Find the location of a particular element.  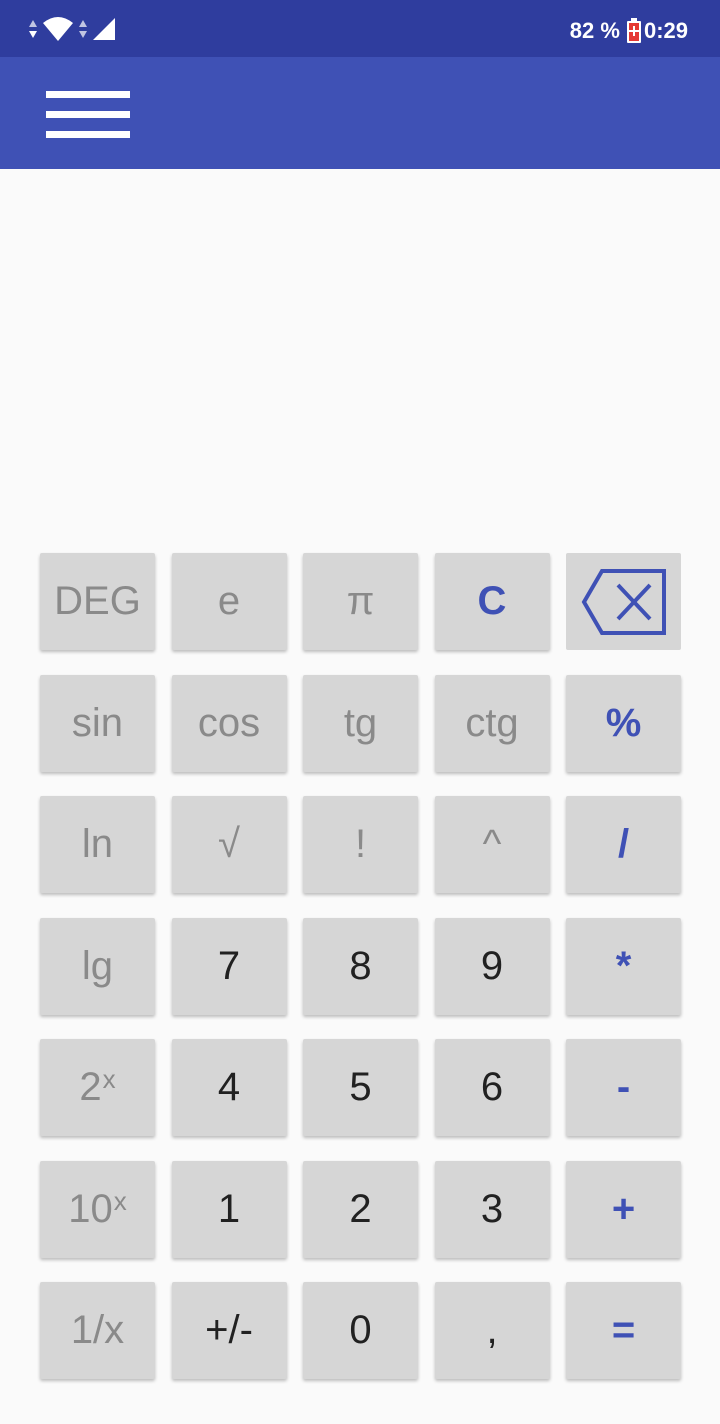

key-label: 0 is located at coordinates (360, 1330).